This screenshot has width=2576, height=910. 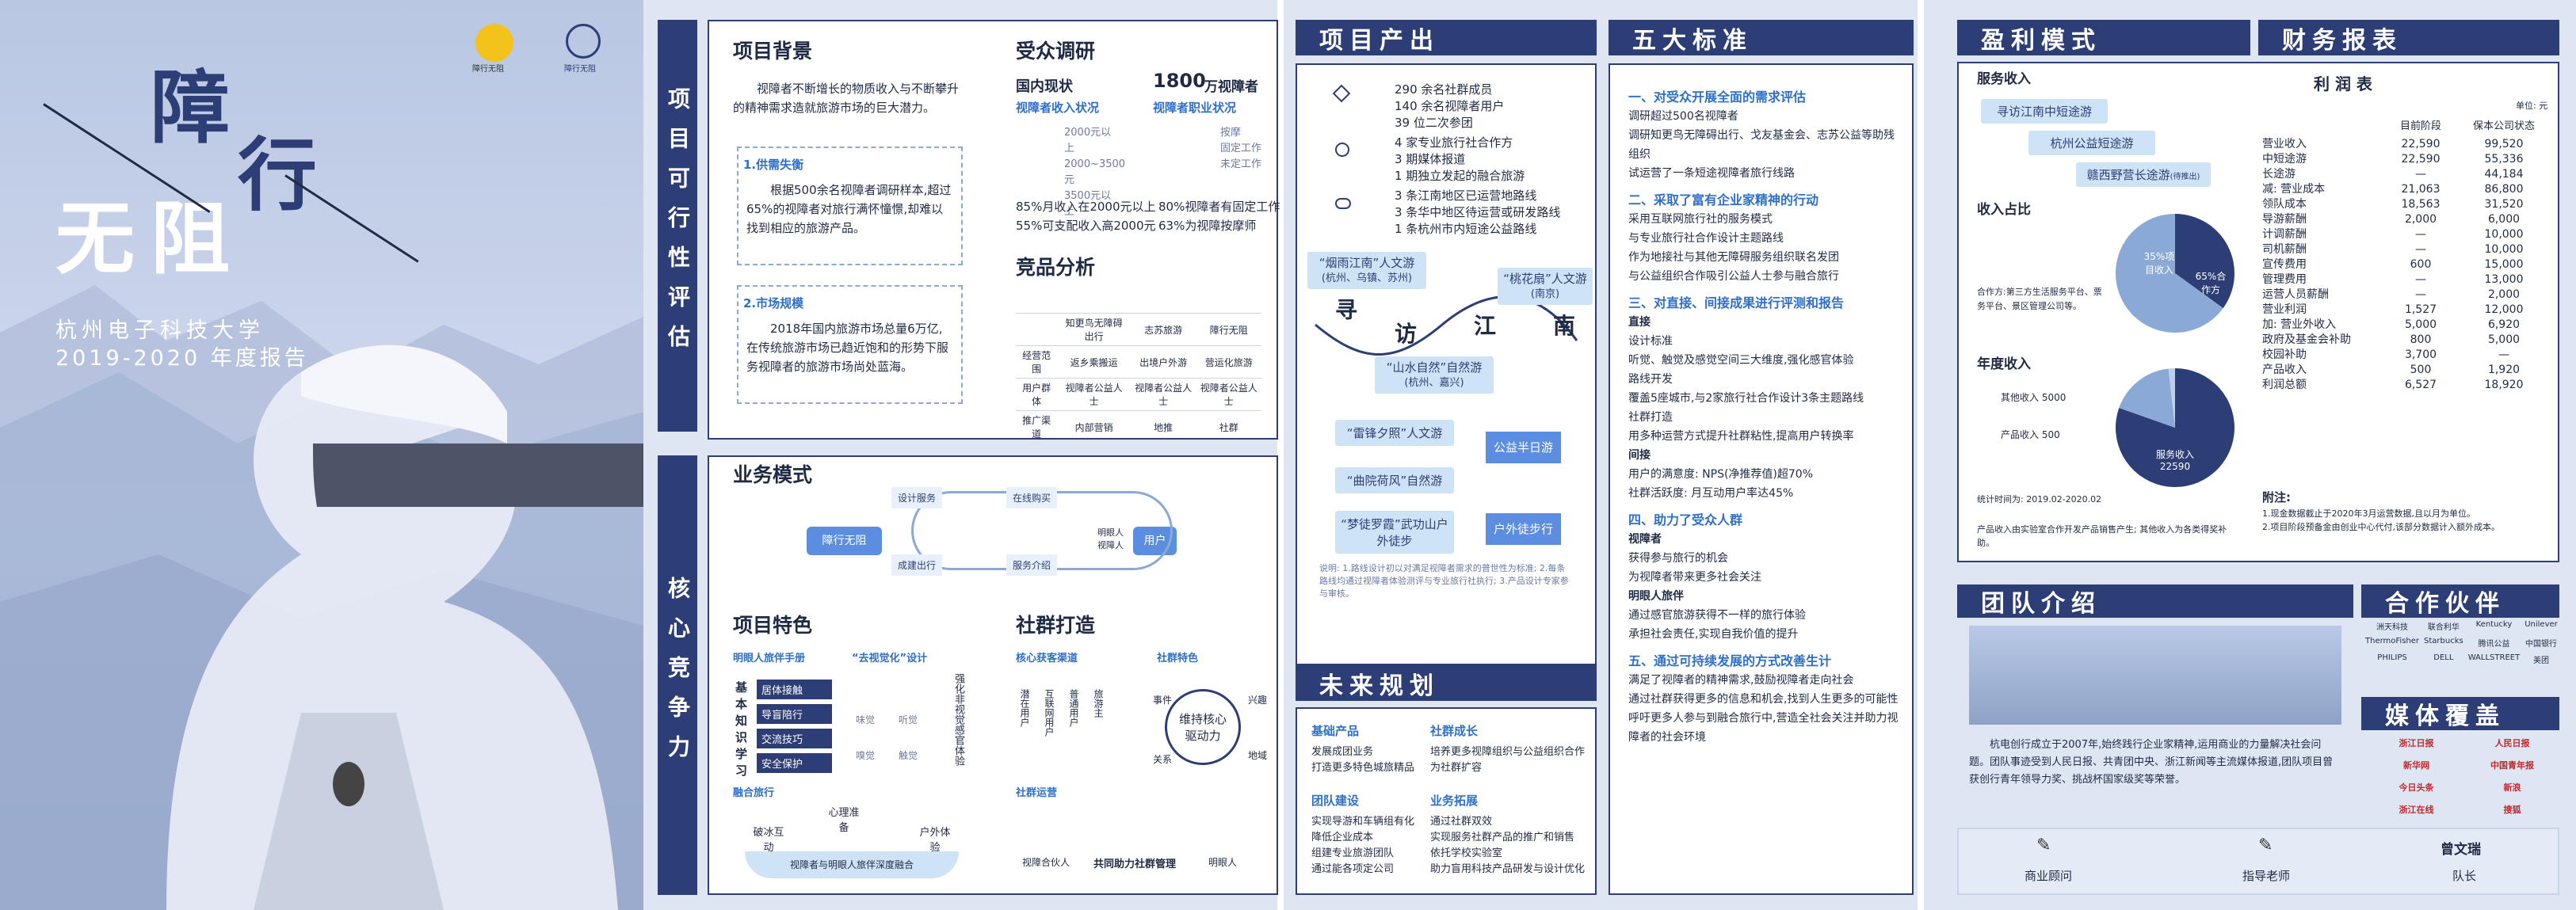 I want to click on fin-row: 管理费用 — 13,000, so click(x=2404, y=279).